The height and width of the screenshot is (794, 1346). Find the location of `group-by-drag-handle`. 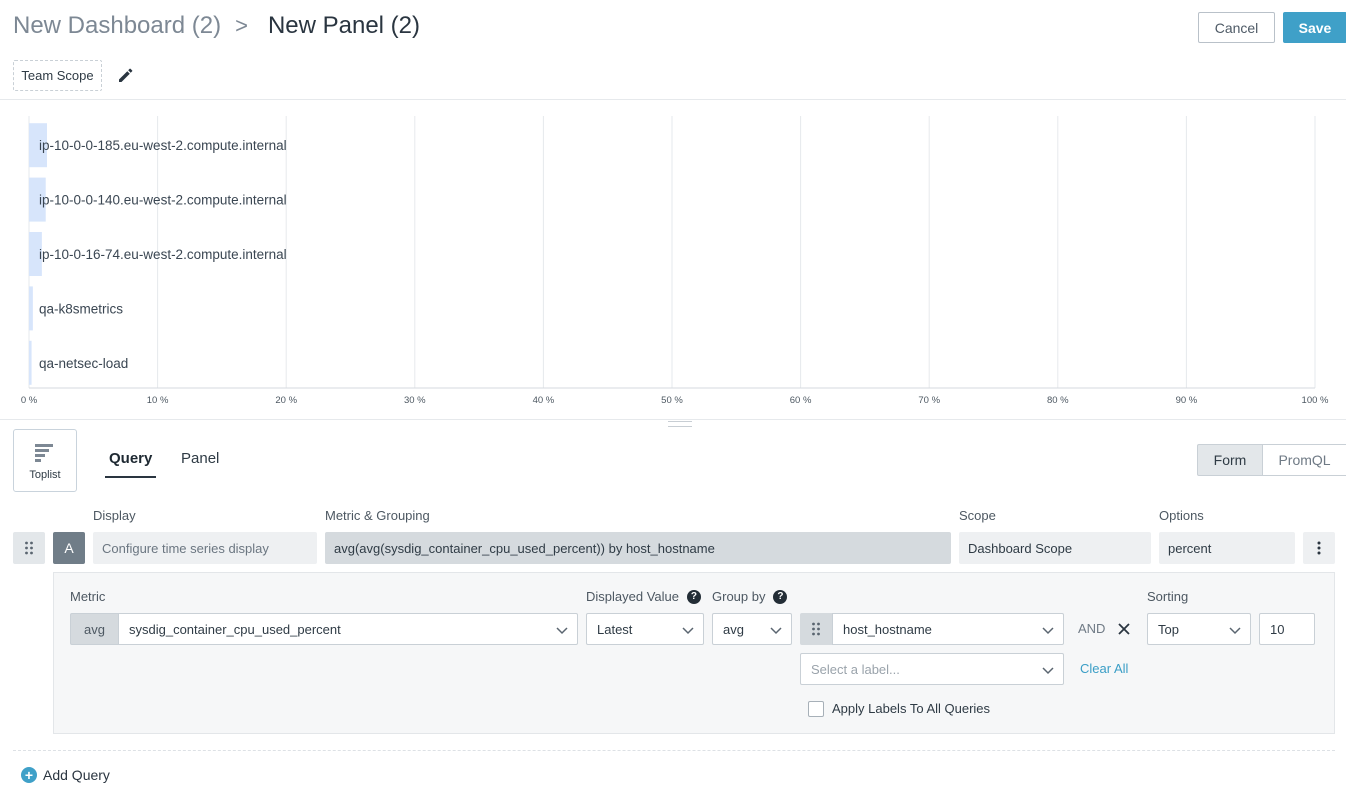

group-by-drag-handle is located at coordinates (816, 629).